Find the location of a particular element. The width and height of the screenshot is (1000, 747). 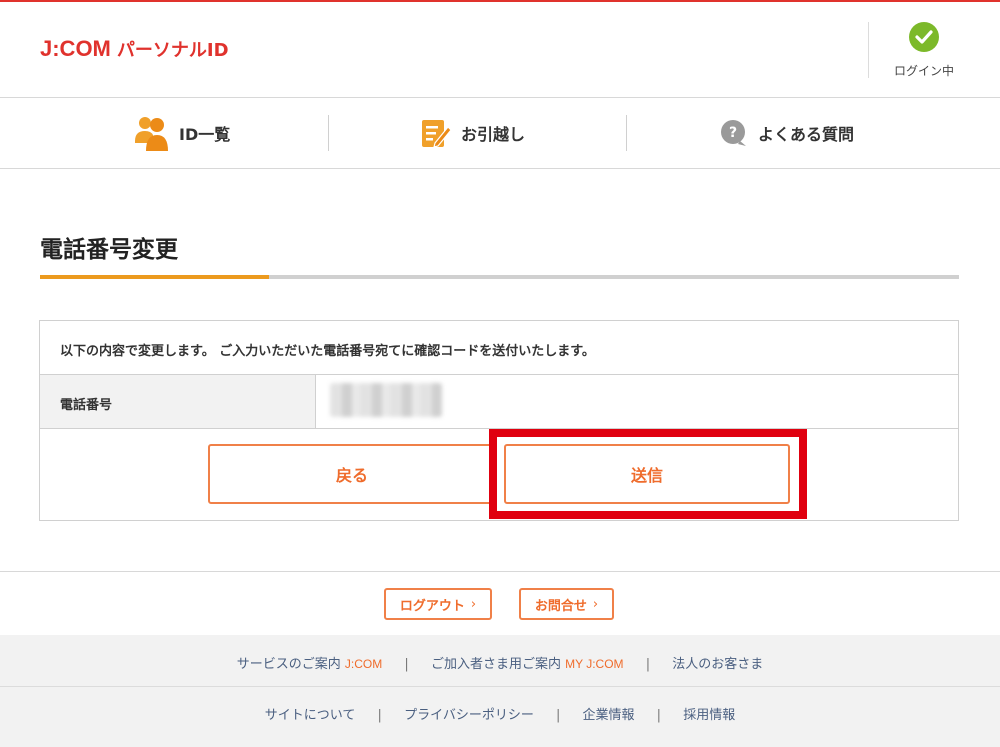

footer-links-secondary: サイトについて | プライバシーポリシー | 企業情報 | 採用情報 is located at coordinates (500, 717).